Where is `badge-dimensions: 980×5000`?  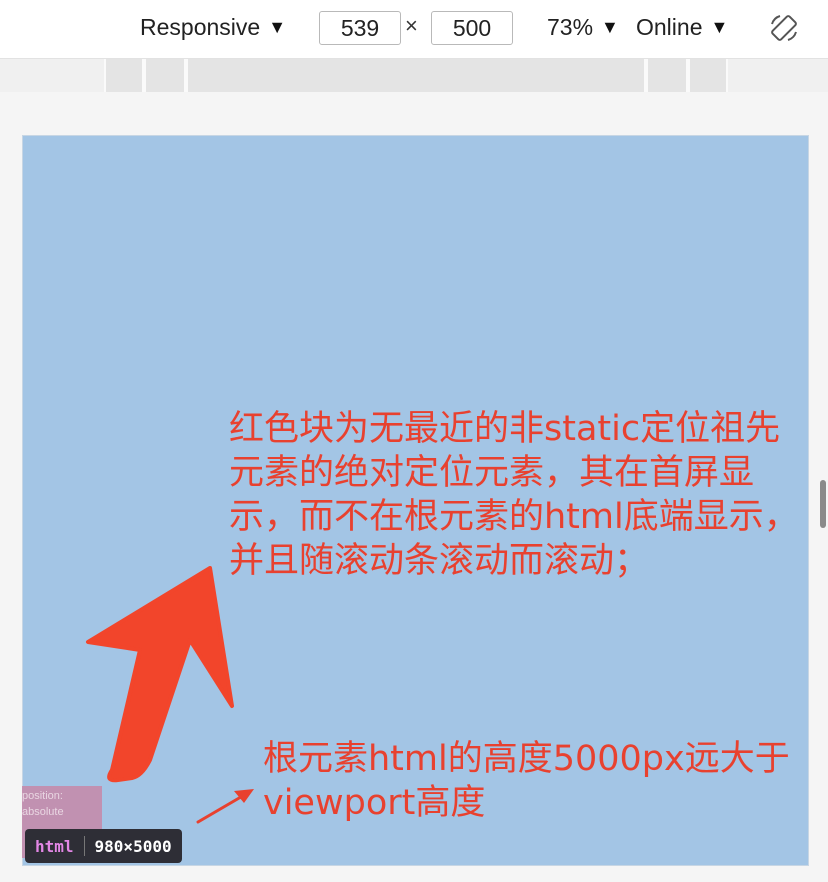
badge-dimensions: 980×5000 is located at coordinates (133, 846).